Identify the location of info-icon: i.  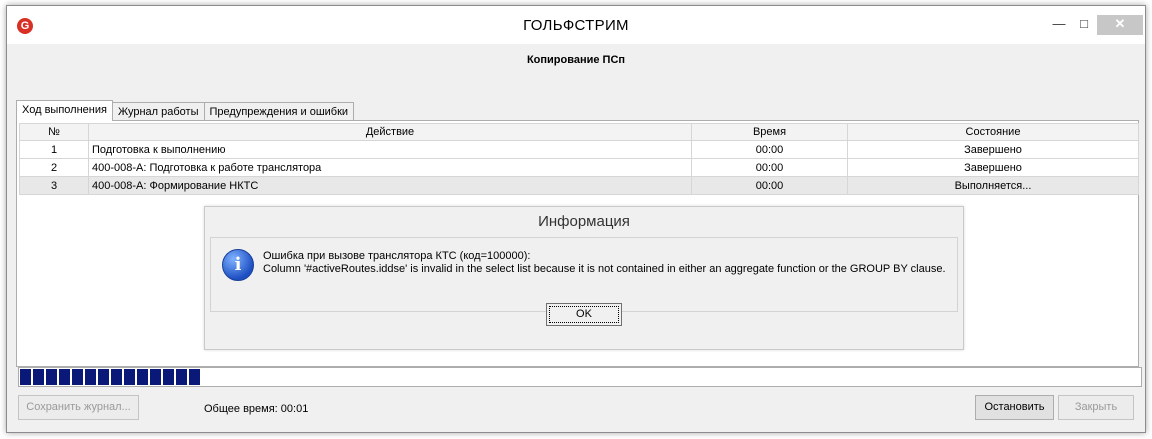
(238, 265).